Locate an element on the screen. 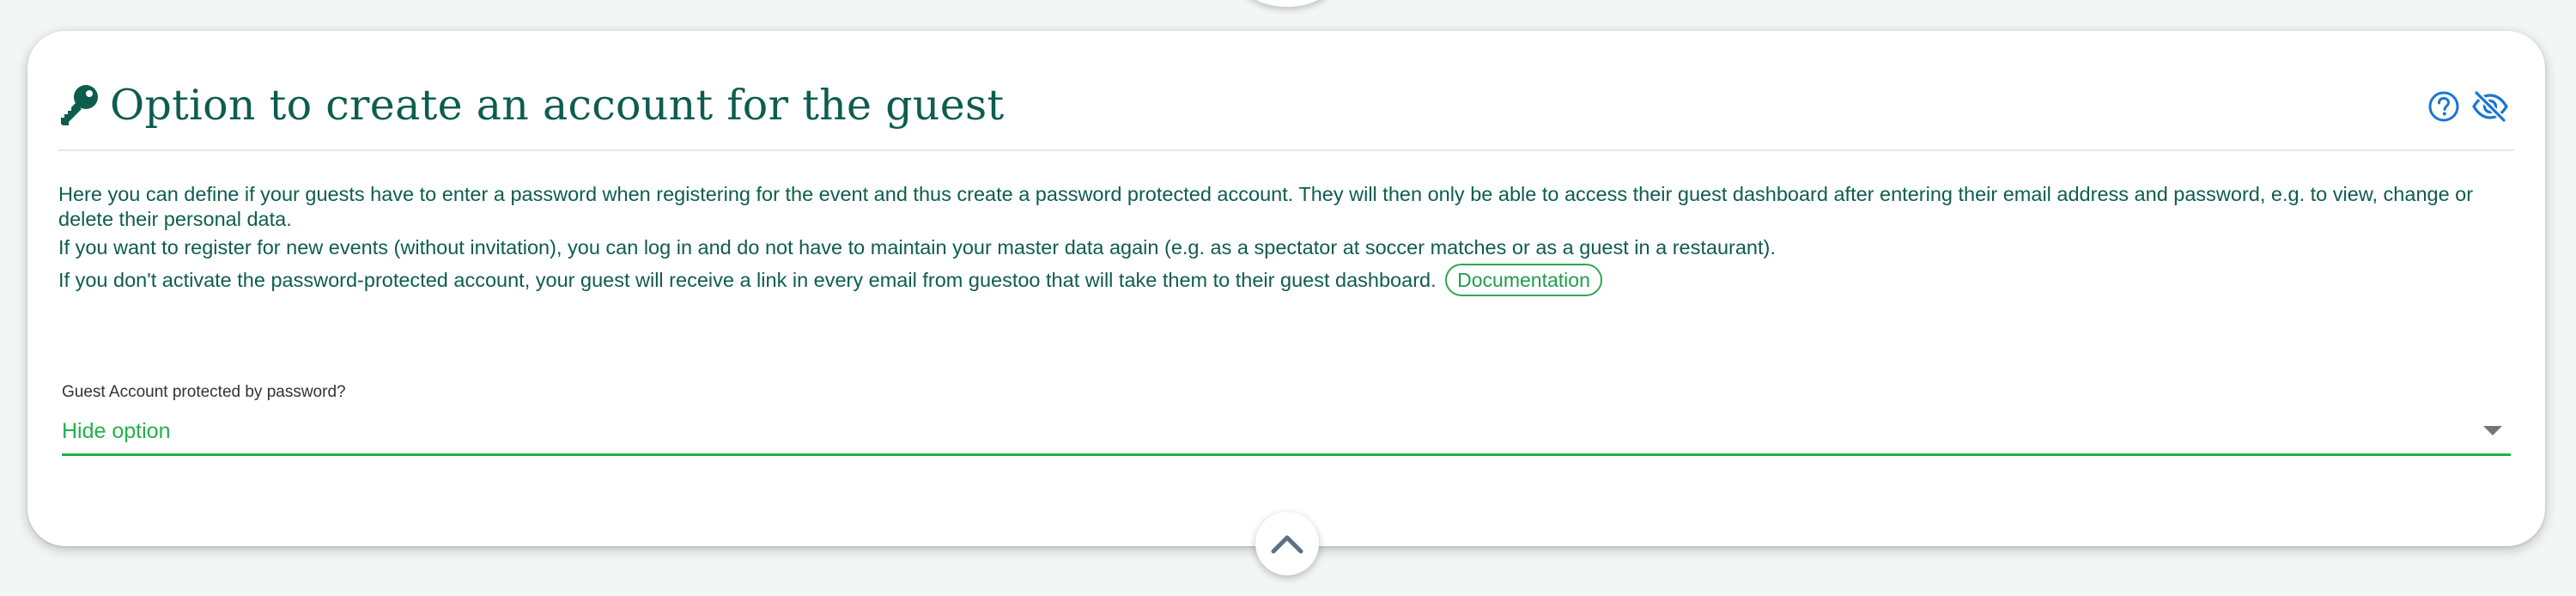  chevron-up-icon is located at coordinates (1287, 544).